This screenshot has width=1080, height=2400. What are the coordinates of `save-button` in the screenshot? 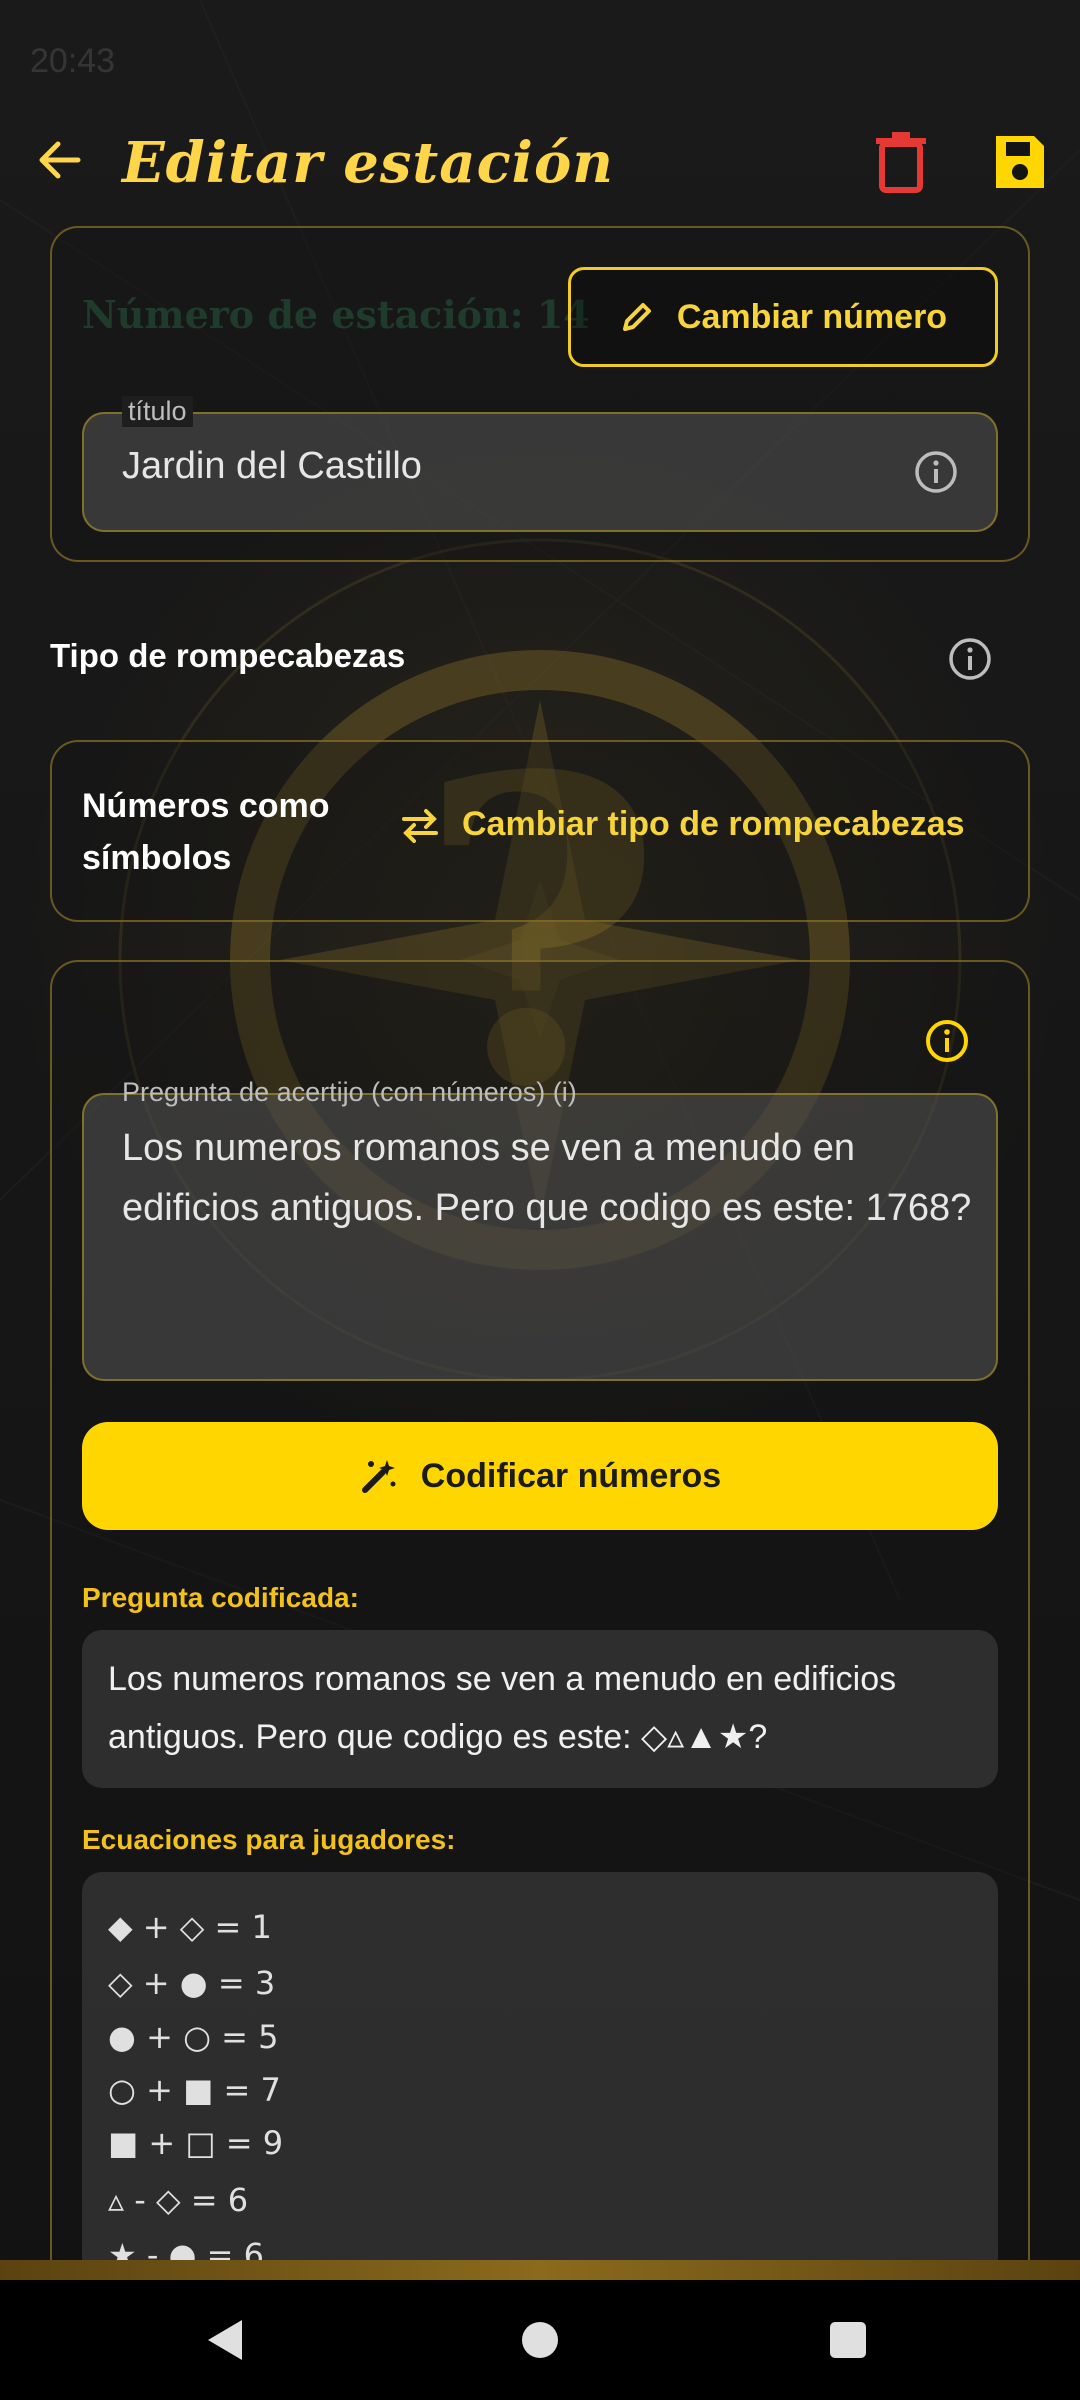 It's located at (1020, 162).